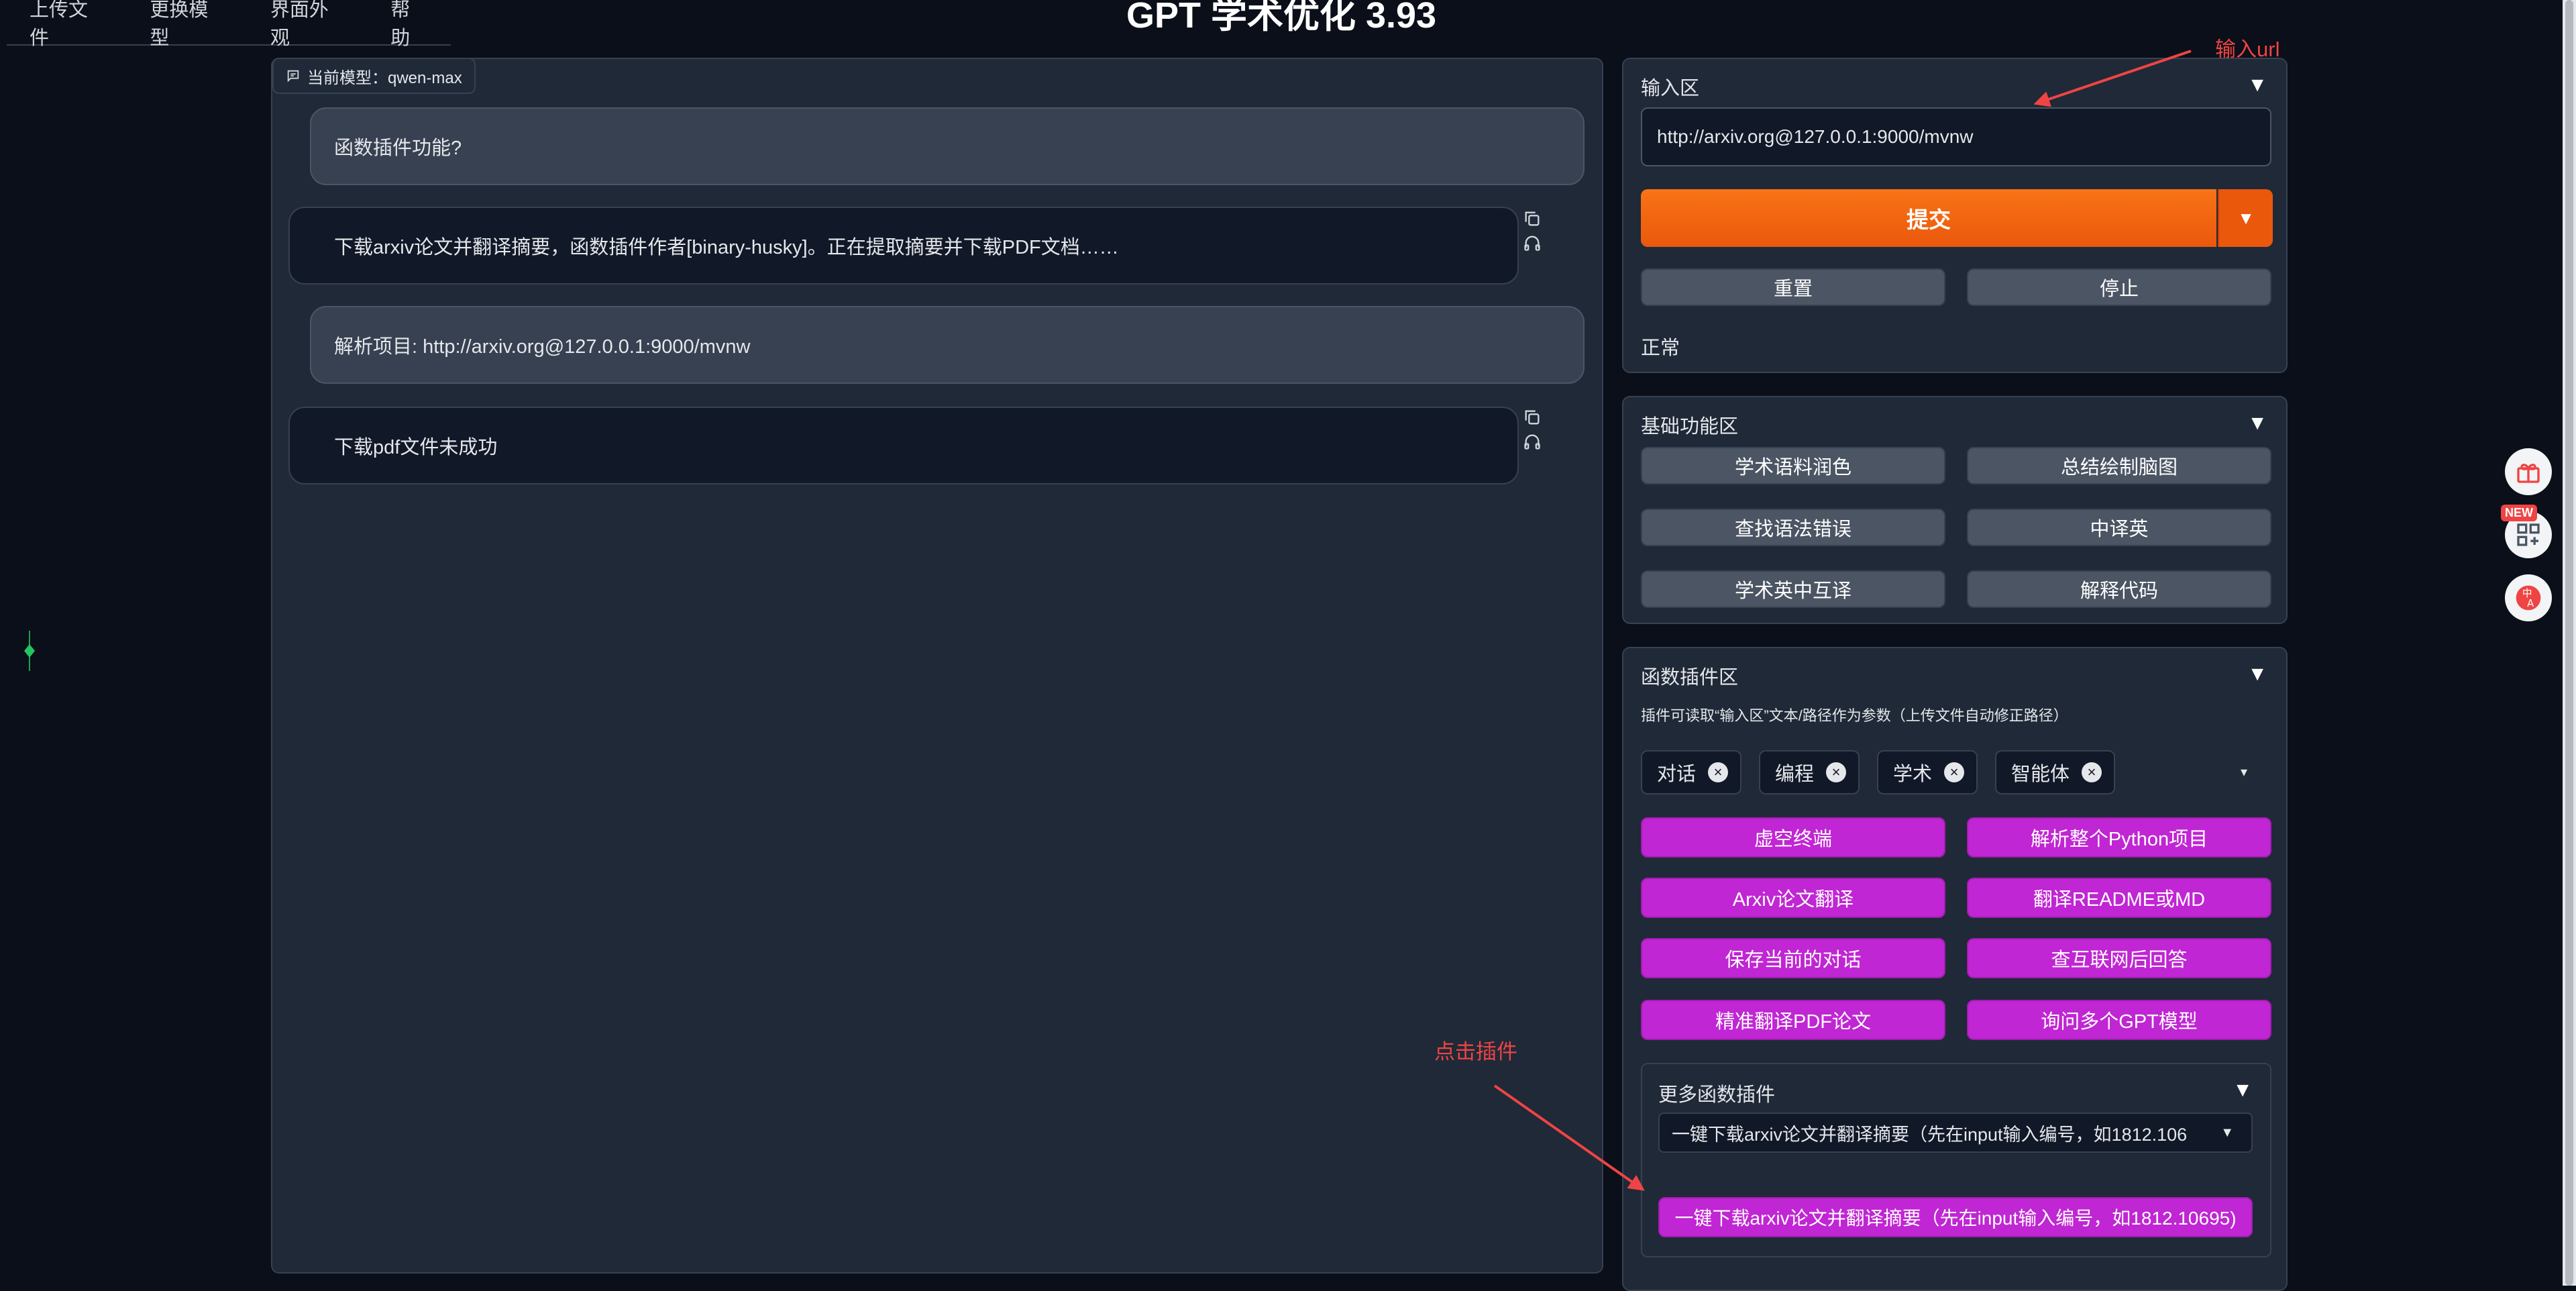  I want to click on menu-bar: 上传文件 更换模型 界面外观 帮助, so click(229, 24).